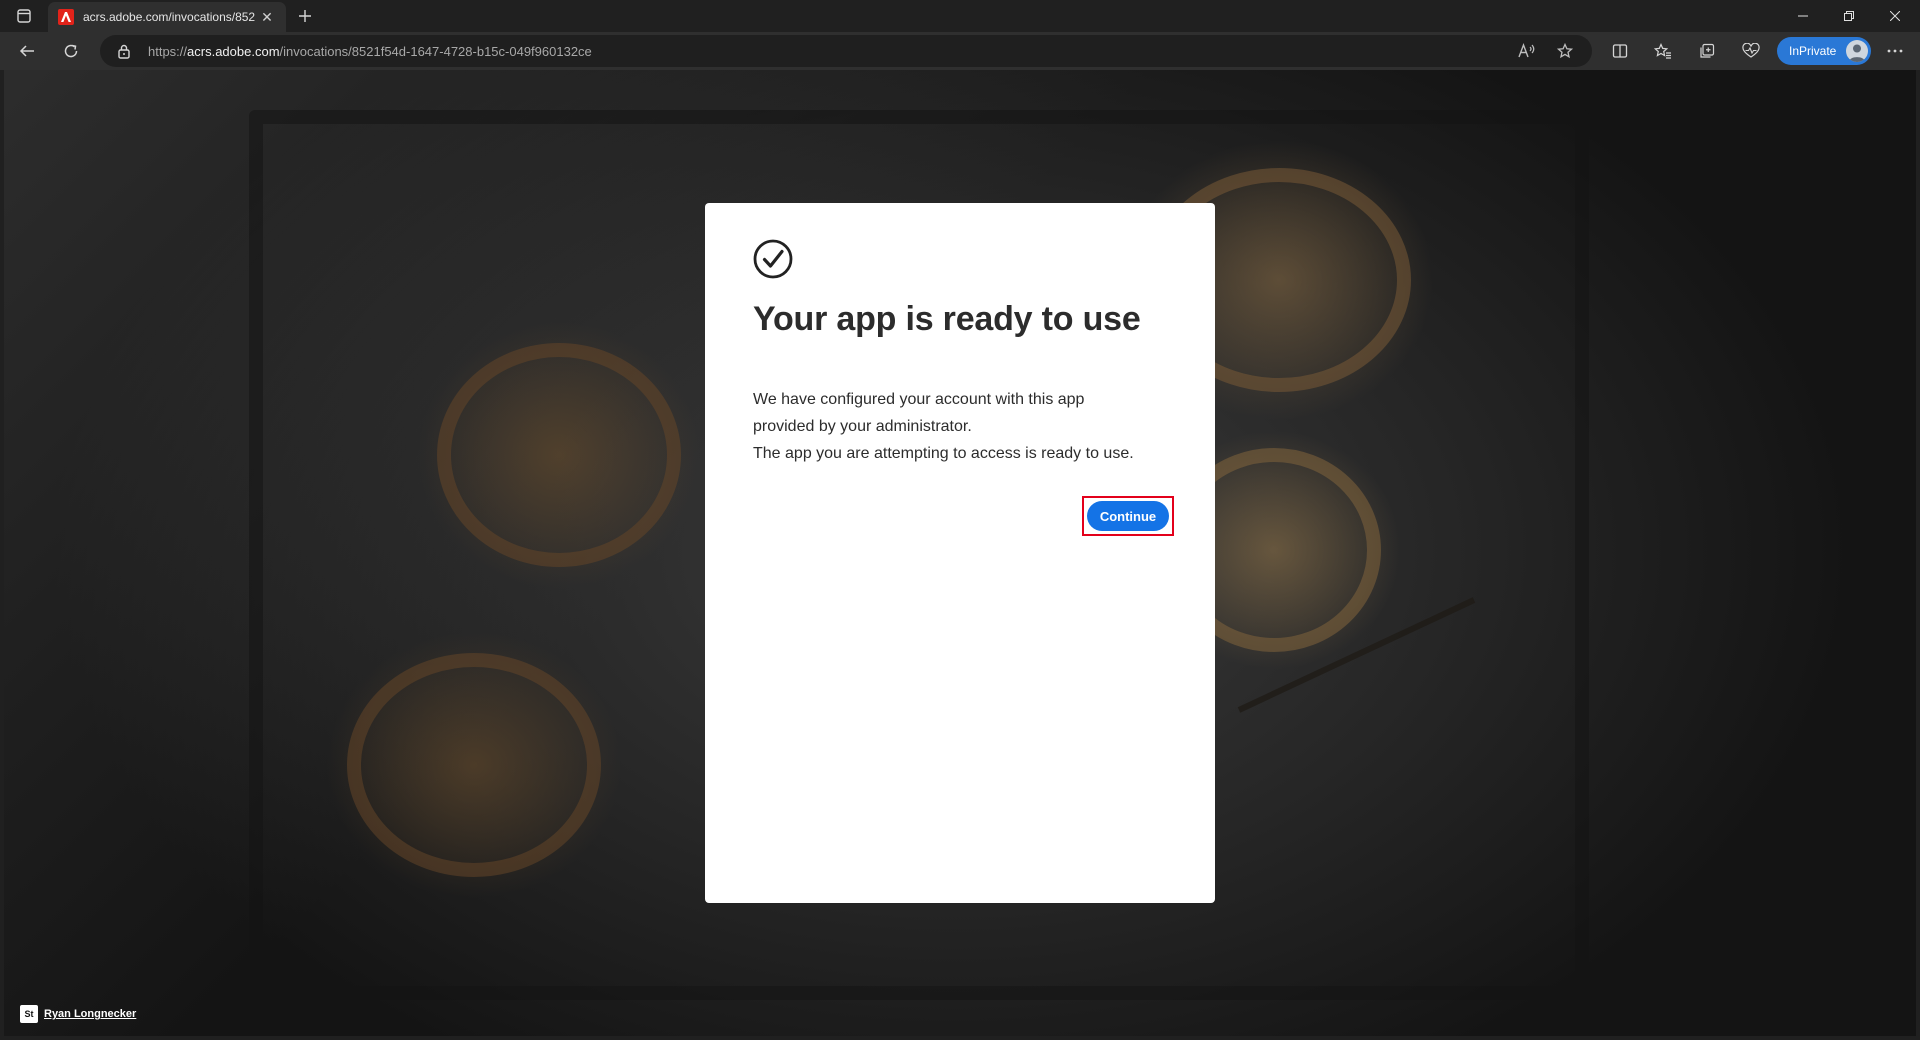  I want to click on browser-essentials-button, so click(1751, 51).